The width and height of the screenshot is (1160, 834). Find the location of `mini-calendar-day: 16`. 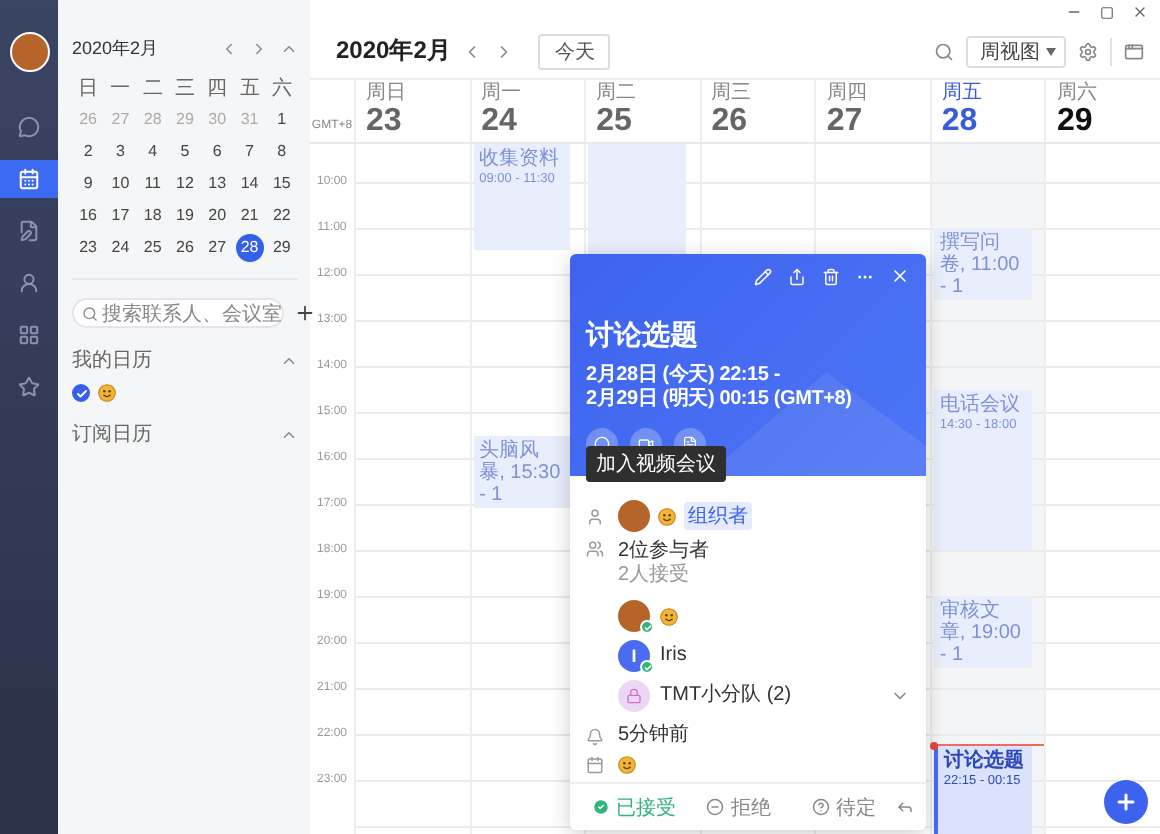

mini-calendar-day: 16 is located at coordinates (88, 216).